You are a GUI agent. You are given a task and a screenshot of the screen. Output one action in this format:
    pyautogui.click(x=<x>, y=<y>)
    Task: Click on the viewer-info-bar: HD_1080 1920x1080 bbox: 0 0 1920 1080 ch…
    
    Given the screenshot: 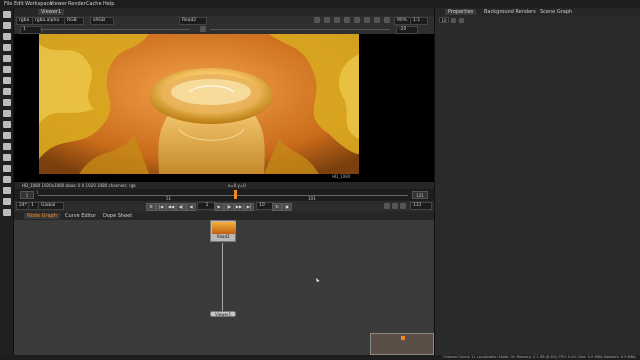 What is the action you would take?
    pyautogui.click(x=224, y=185)
    